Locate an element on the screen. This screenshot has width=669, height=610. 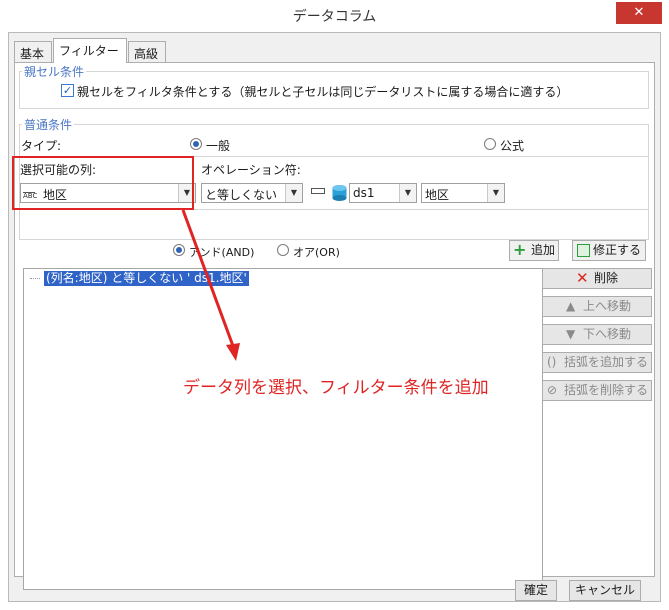
type-general-label: 一般 is located at coordinates (218, 146).